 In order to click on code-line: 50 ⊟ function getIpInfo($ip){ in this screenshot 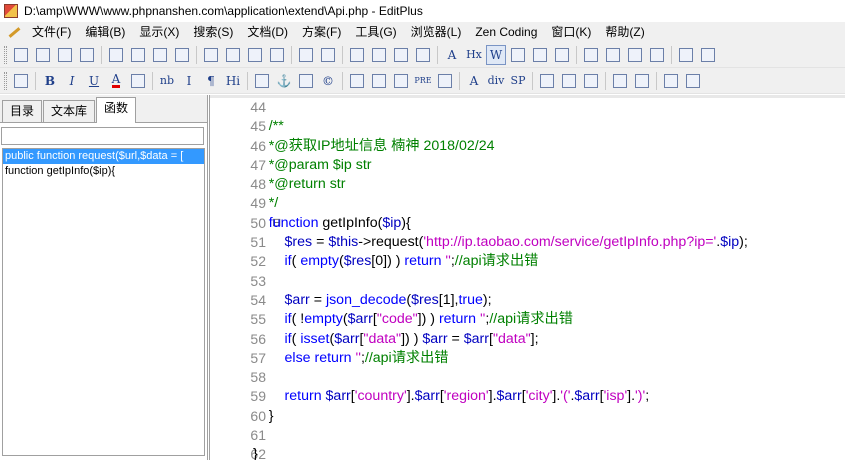, I will do `click(527, 223)`.